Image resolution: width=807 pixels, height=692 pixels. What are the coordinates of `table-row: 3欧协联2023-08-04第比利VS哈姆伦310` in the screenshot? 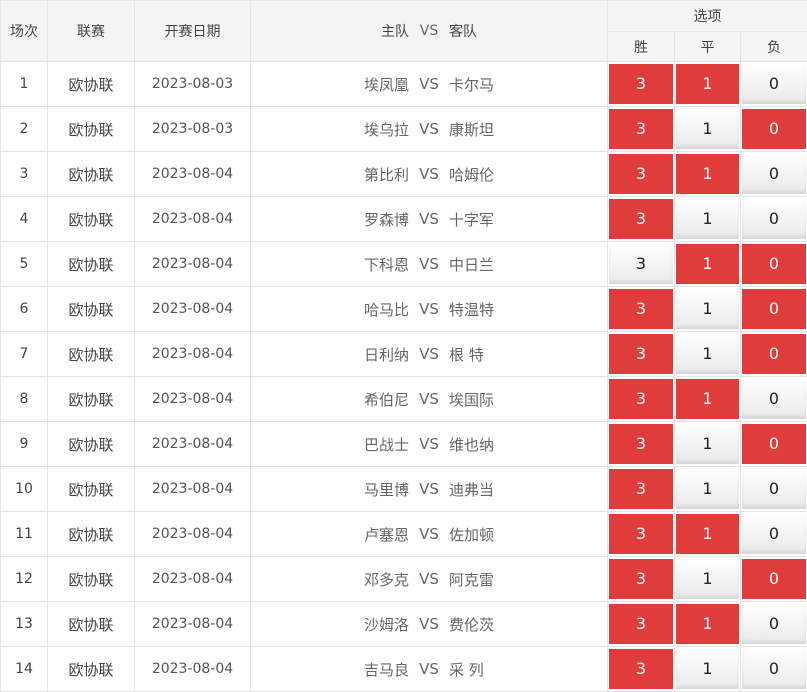 It's located at (404, 174).